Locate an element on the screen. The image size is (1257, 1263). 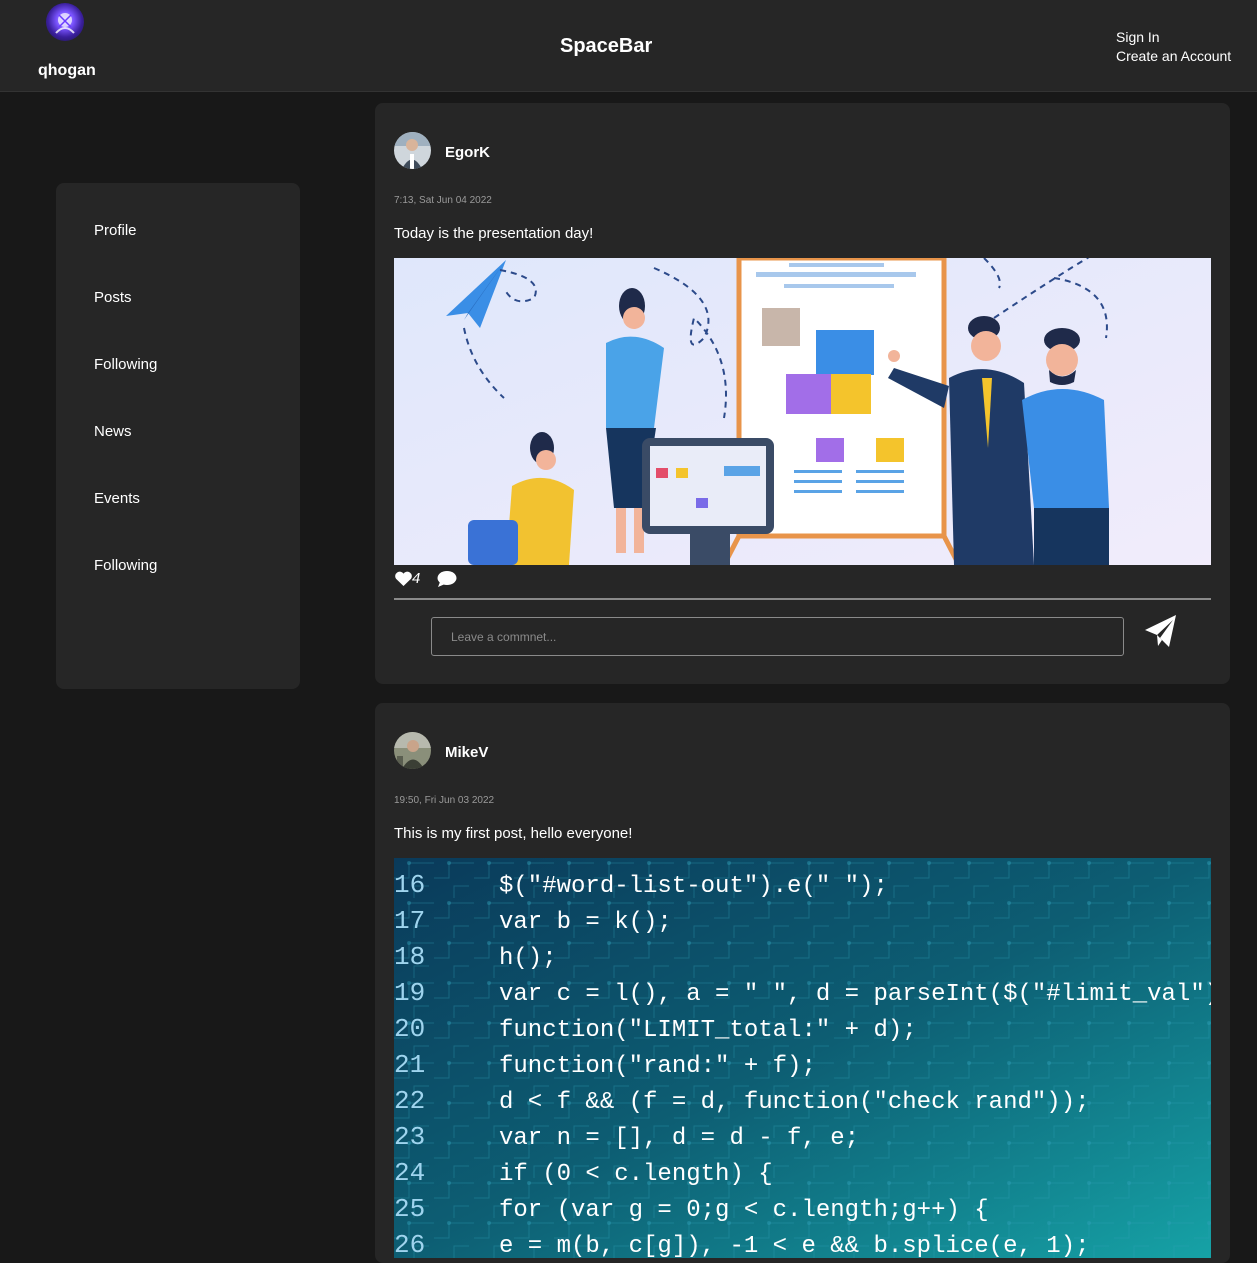
sidebar-item-following-2: Following is located at coordinates (125, 565).